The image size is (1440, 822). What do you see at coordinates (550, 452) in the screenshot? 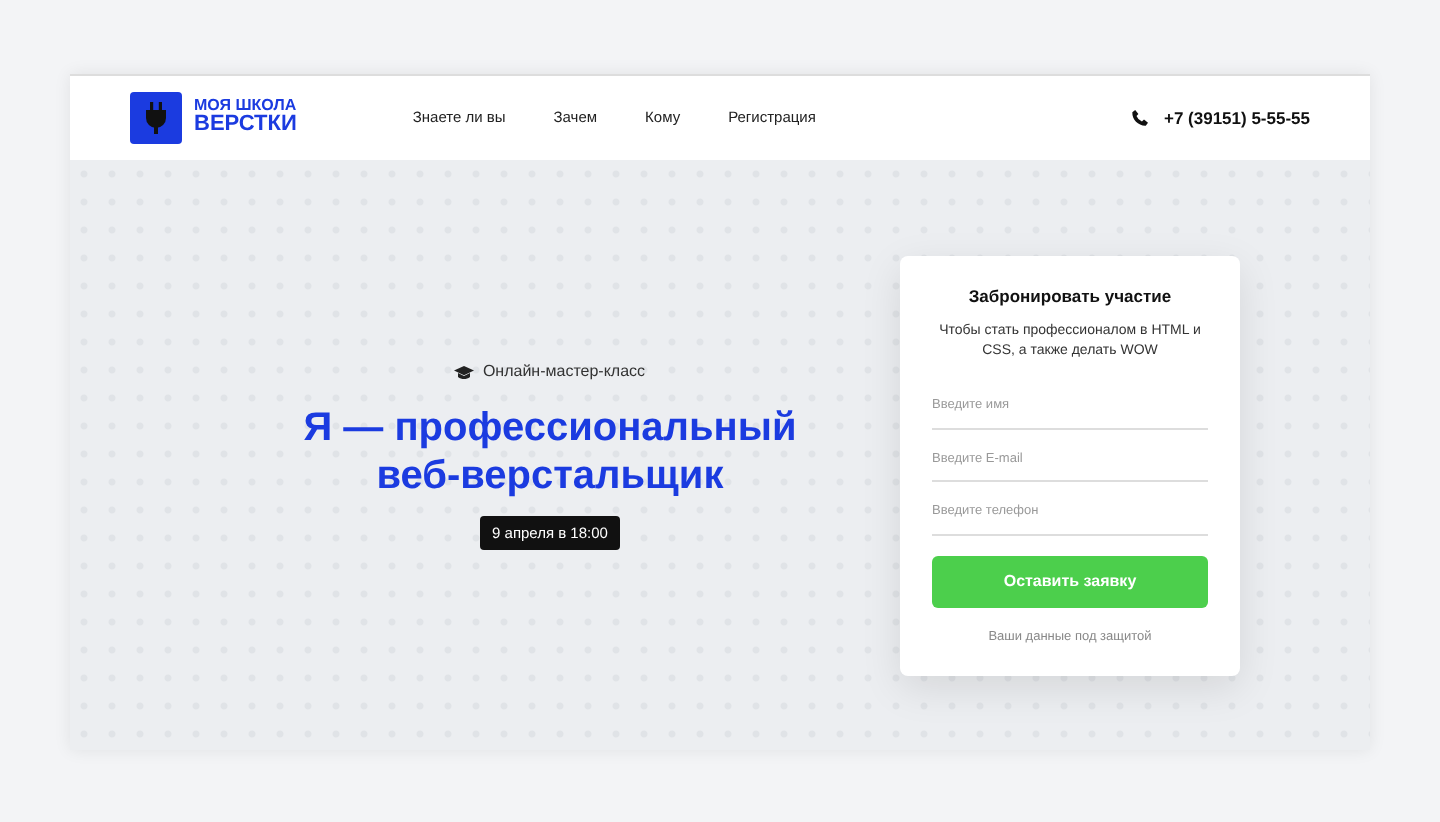
I see `hero-title: Я — профессиональный веб-верстальщик` at bounding box center [550, 452].